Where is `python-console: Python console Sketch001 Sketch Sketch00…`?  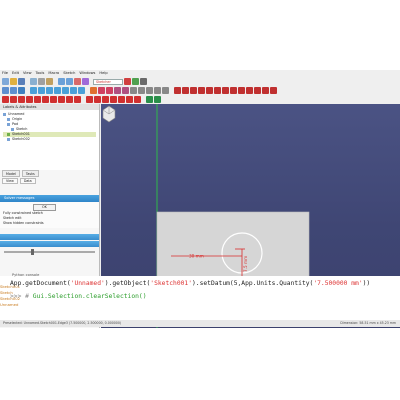 python-console: Python console Sketch001 Sketch Sketch00… is located at coordinates (200, 299).